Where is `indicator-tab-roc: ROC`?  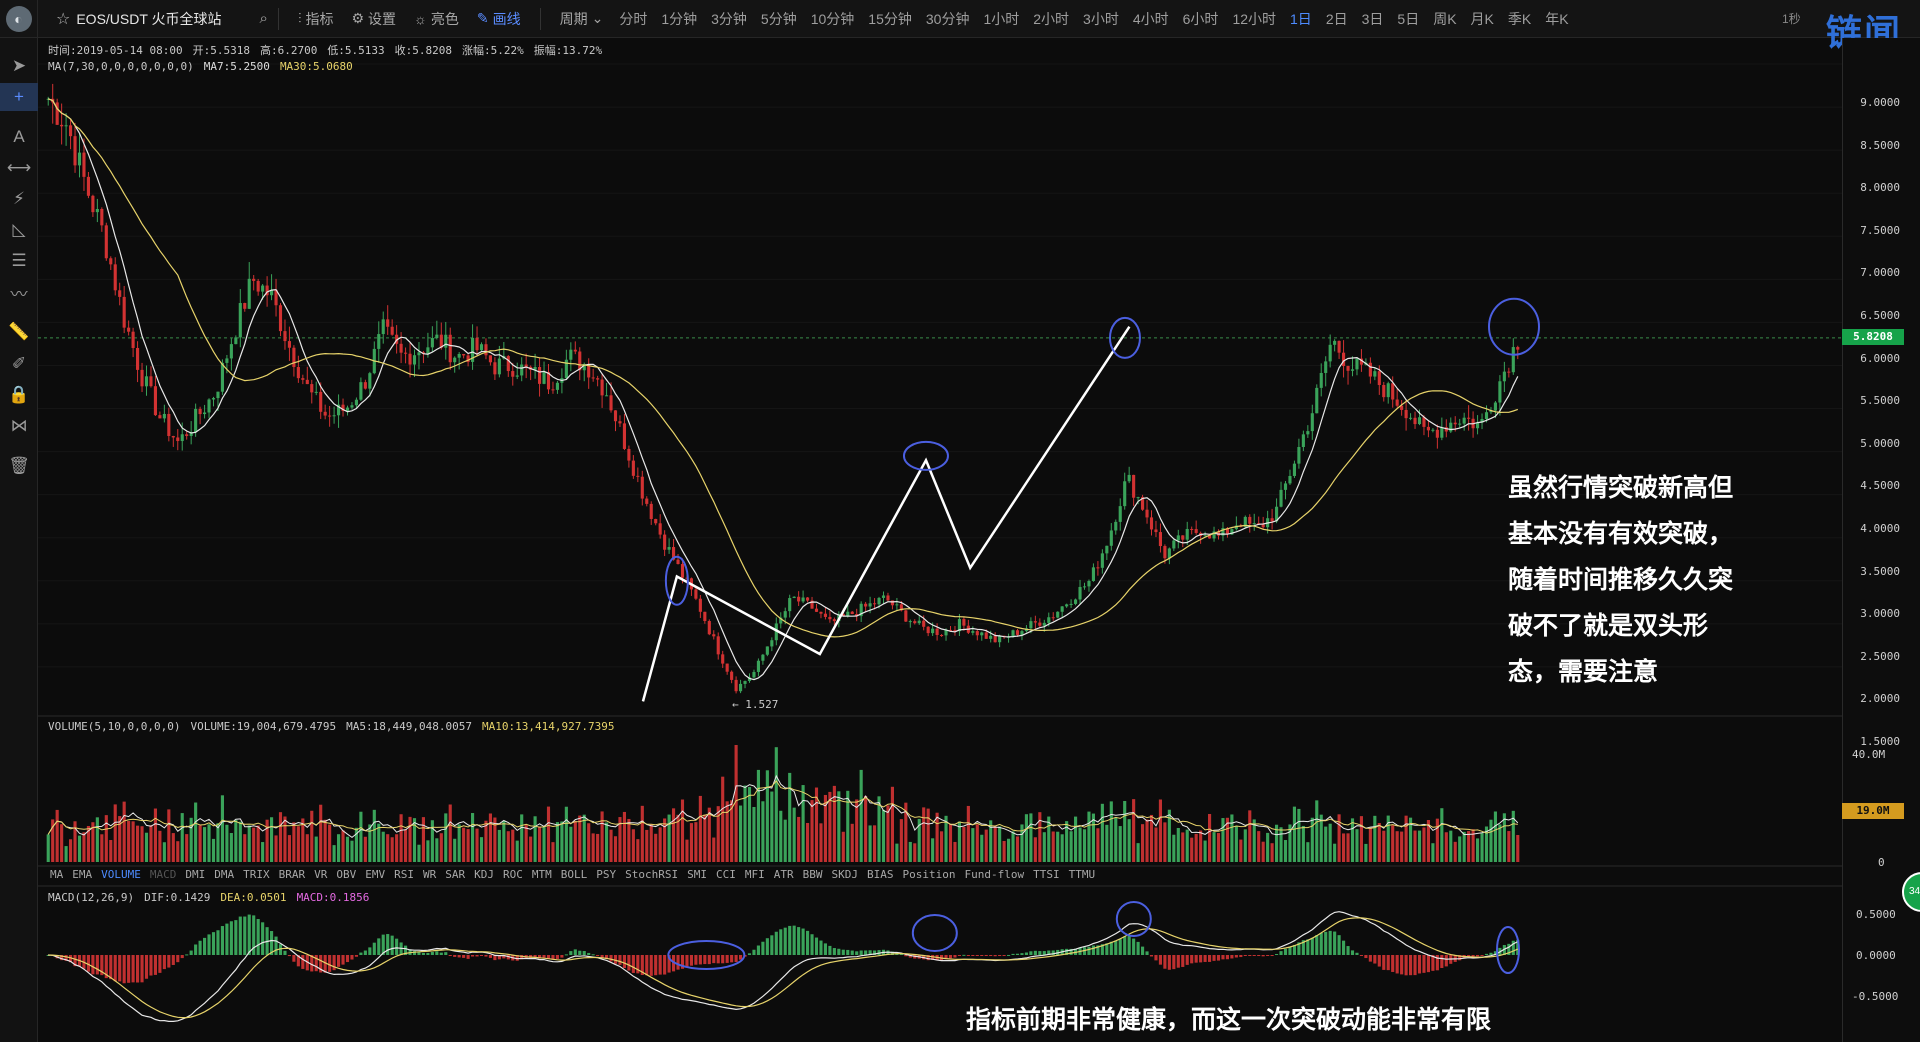 indicator-tab-roc: ROC is located at coordinates (513, 874).